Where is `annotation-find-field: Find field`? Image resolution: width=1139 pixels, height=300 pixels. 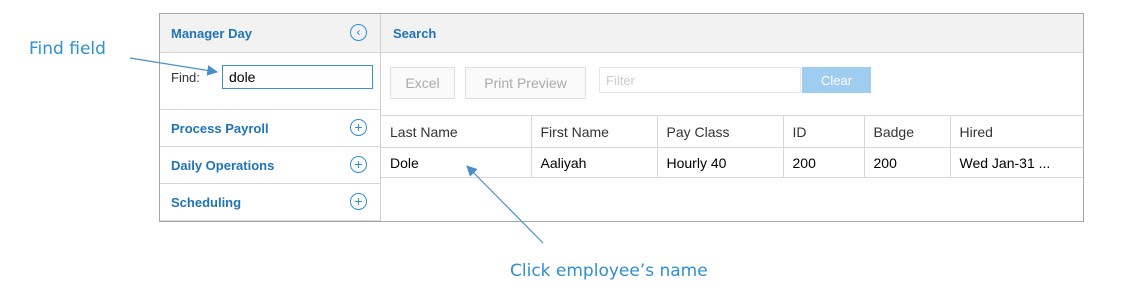 annotation-find-field: Find field is located at coordinates (67, 49).